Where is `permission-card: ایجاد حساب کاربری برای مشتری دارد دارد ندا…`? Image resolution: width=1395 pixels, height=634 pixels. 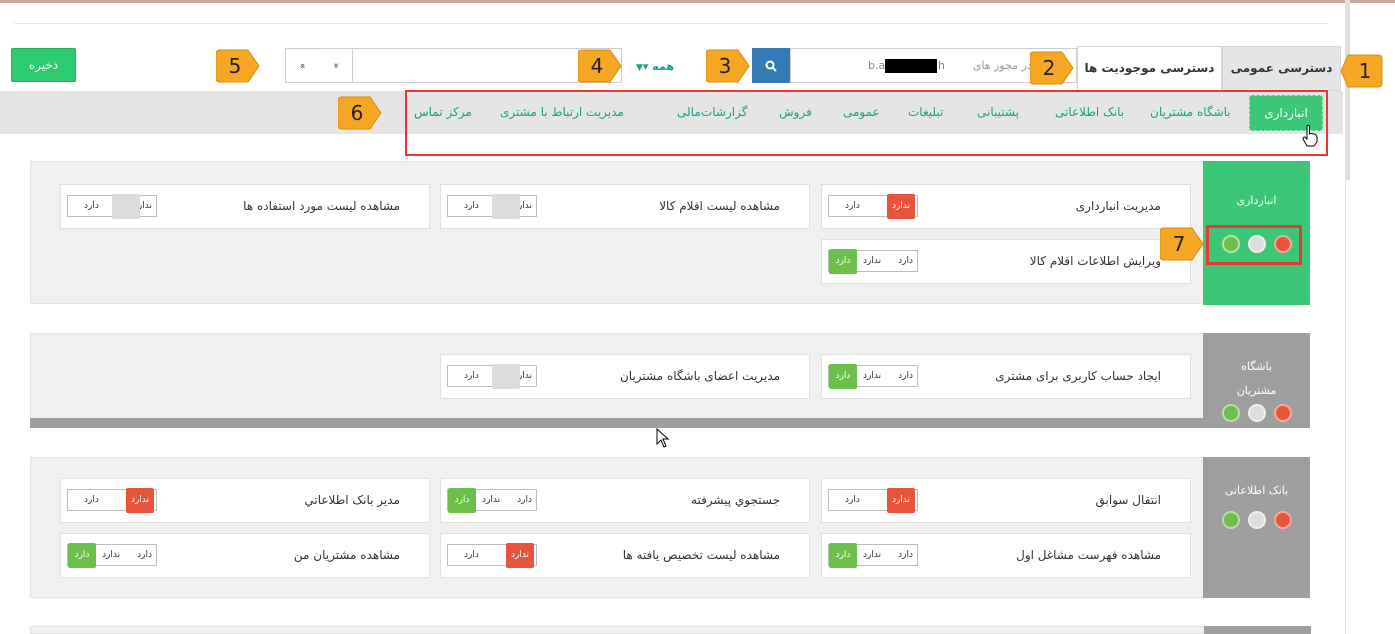
permission-card: ایجاد حساب کاربری برای مشتری دارد دارد ندا… is located at coordinates (1006, 376).